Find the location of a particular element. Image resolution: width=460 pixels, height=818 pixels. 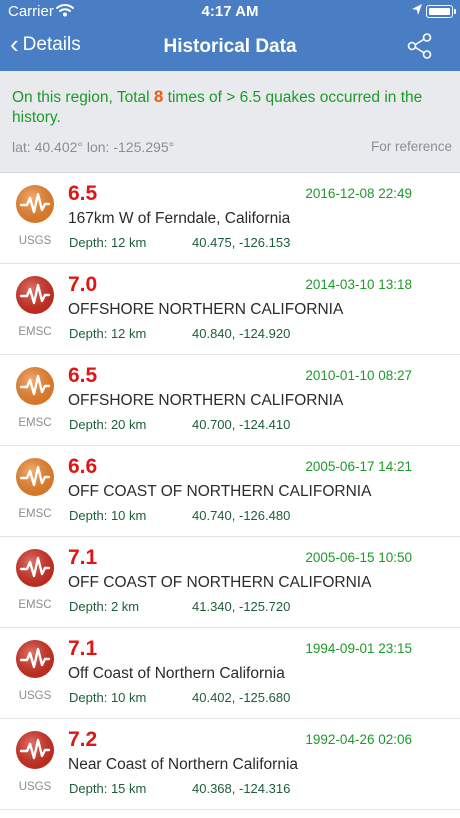

quake-location: 40.368, -124.316 is located at coordinates (241, 788).